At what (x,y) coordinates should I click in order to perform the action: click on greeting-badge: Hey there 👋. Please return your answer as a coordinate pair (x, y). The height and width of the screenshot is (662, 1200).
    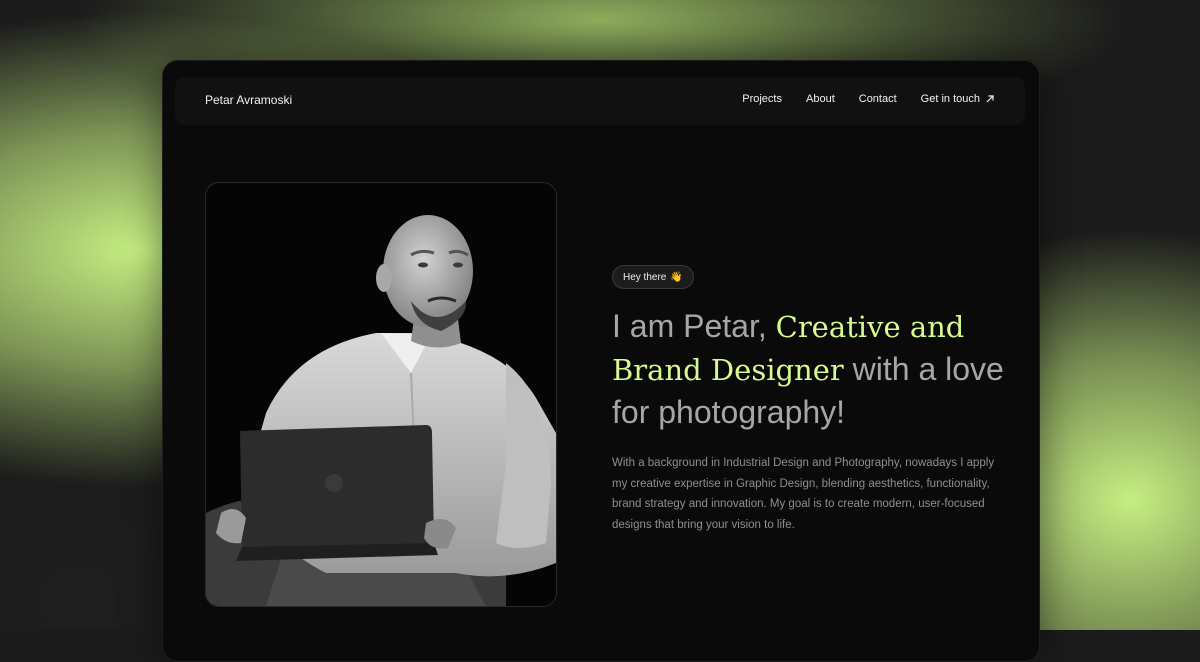
    Looking at the image, I should click on (653, 277).